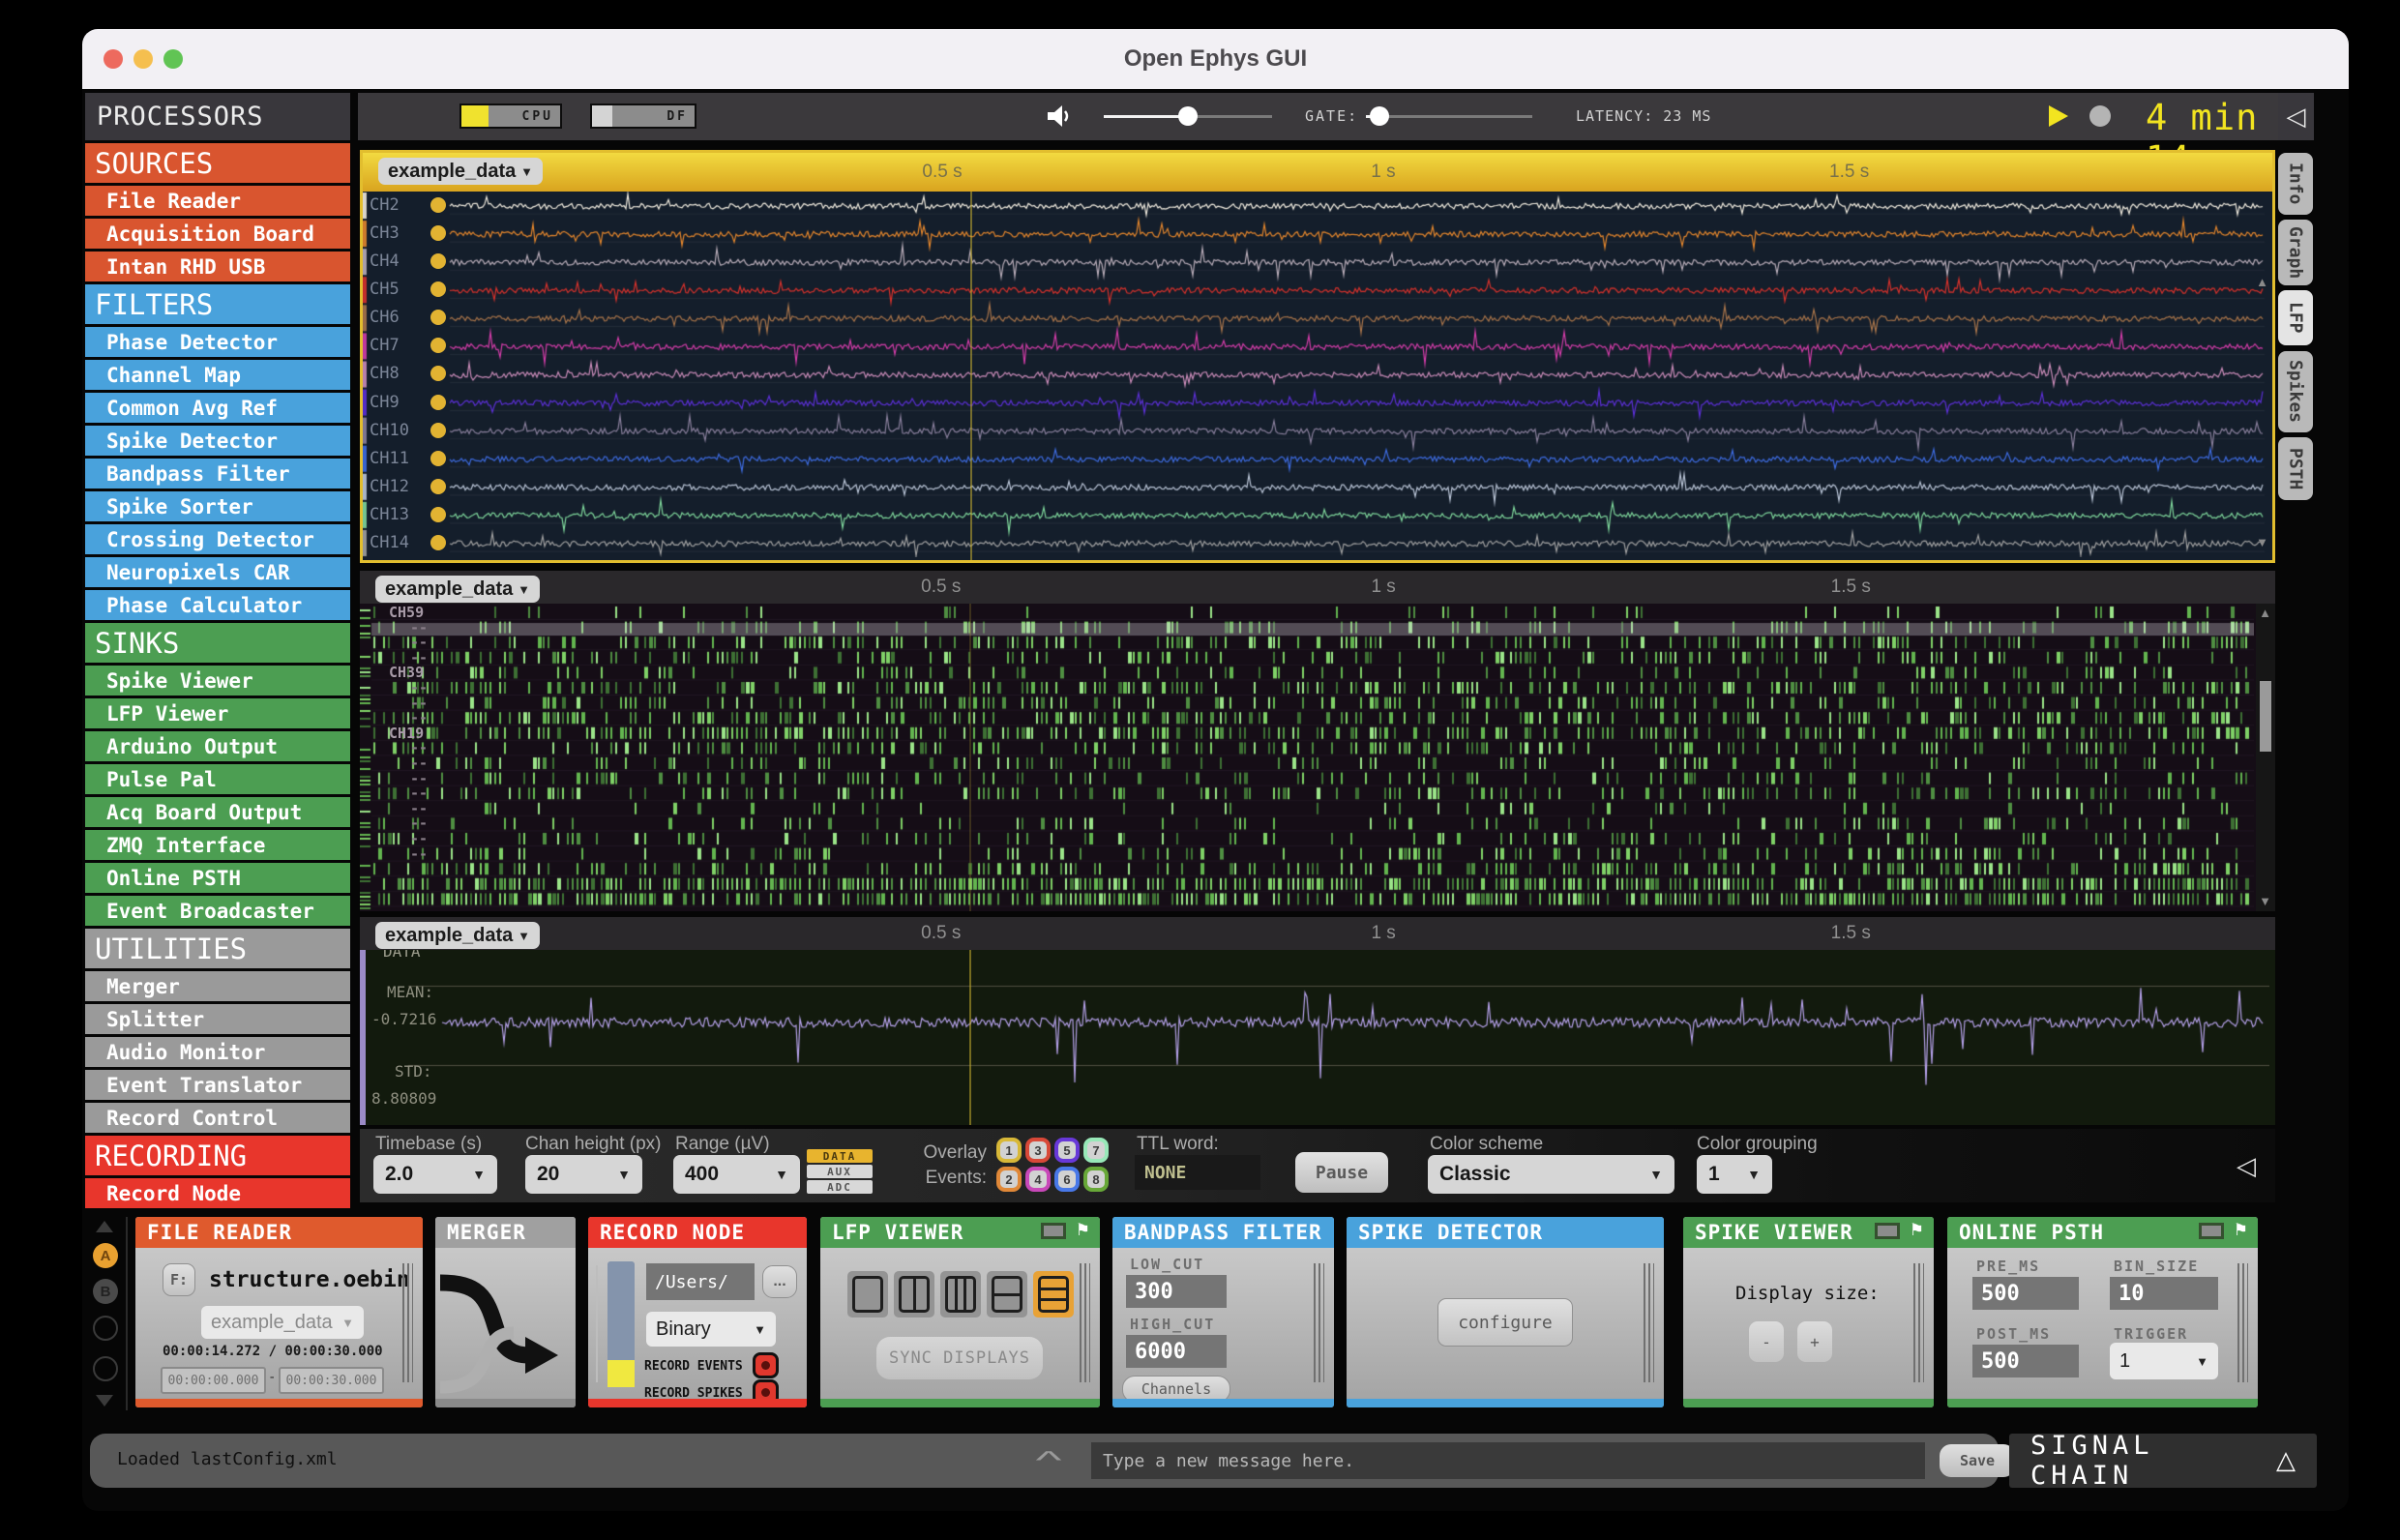 The height and width of the screenshot is (1540, 2400). What do you see at coordinates (700, 1281) in the screenshot?
I see `record-path-field: /Users/` at bounding box center [700, 1281].